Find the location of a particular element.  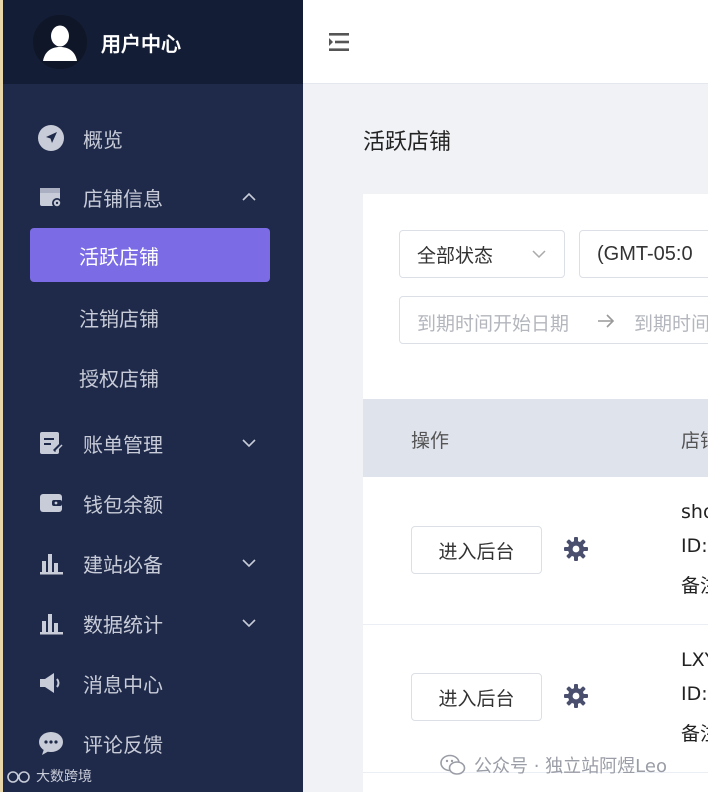

arrow-right-icon is located at coordinates (606, 321).